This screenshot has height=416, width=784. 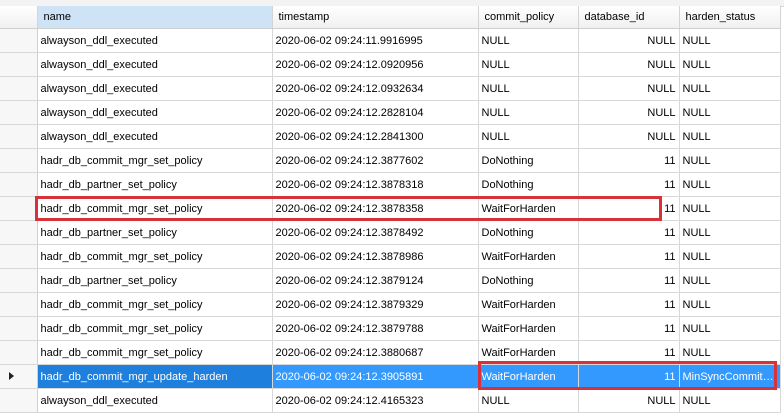 What do you see at coordinates (375, 352) in the screenshot?
I see `cell-timestamp: 2020-06-02 09:24:12.3880687` at bounding box center [375, 352].